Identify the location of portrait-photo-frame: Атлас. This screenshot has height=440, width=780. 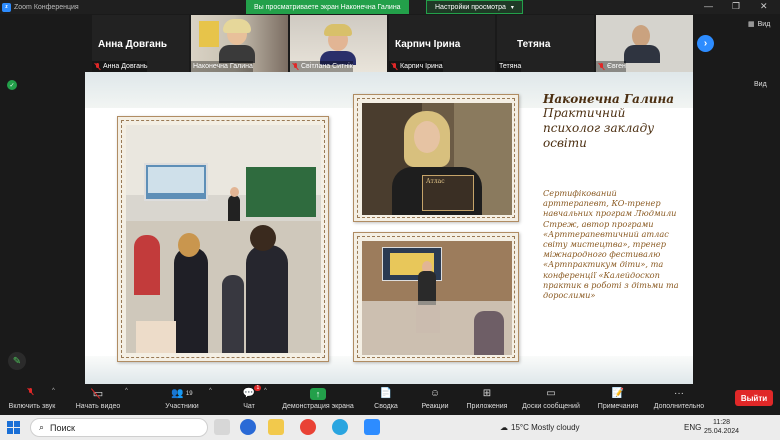
(436, 158).